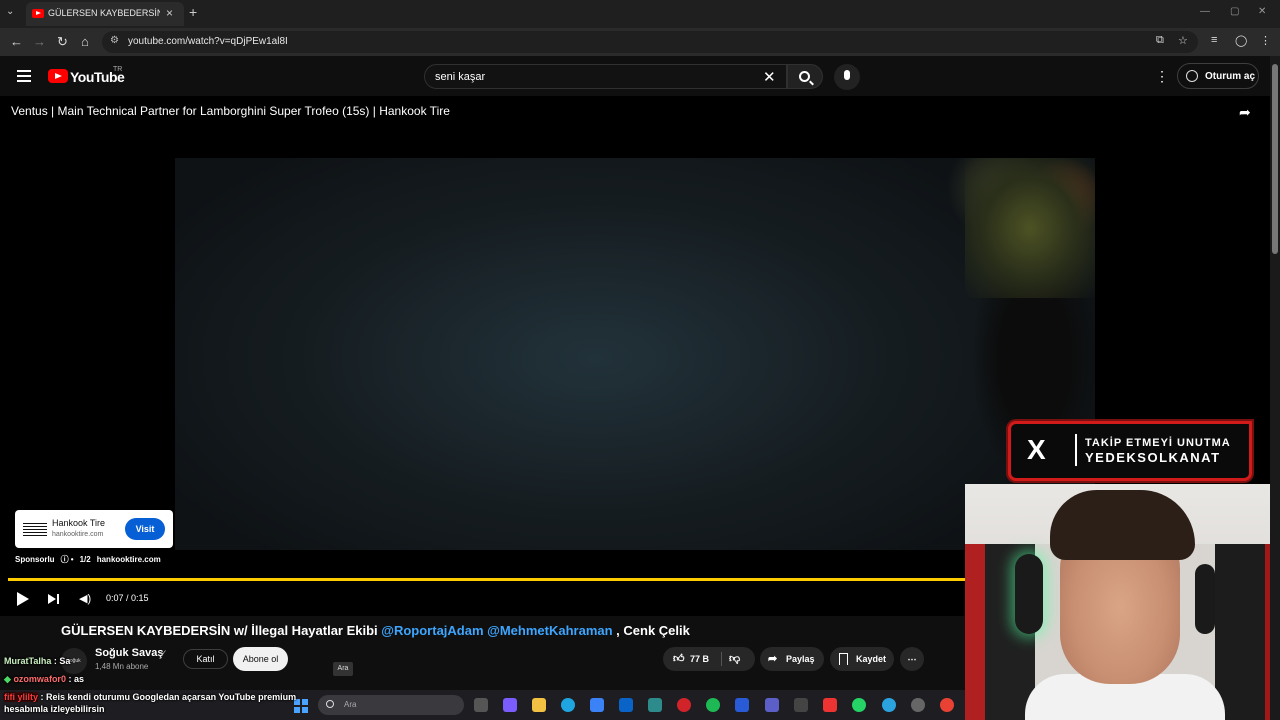  What do you see at coordinates (85, 41) in the screenshot?
I see `home-icon: ⌂` at bounding box center [85, 41].